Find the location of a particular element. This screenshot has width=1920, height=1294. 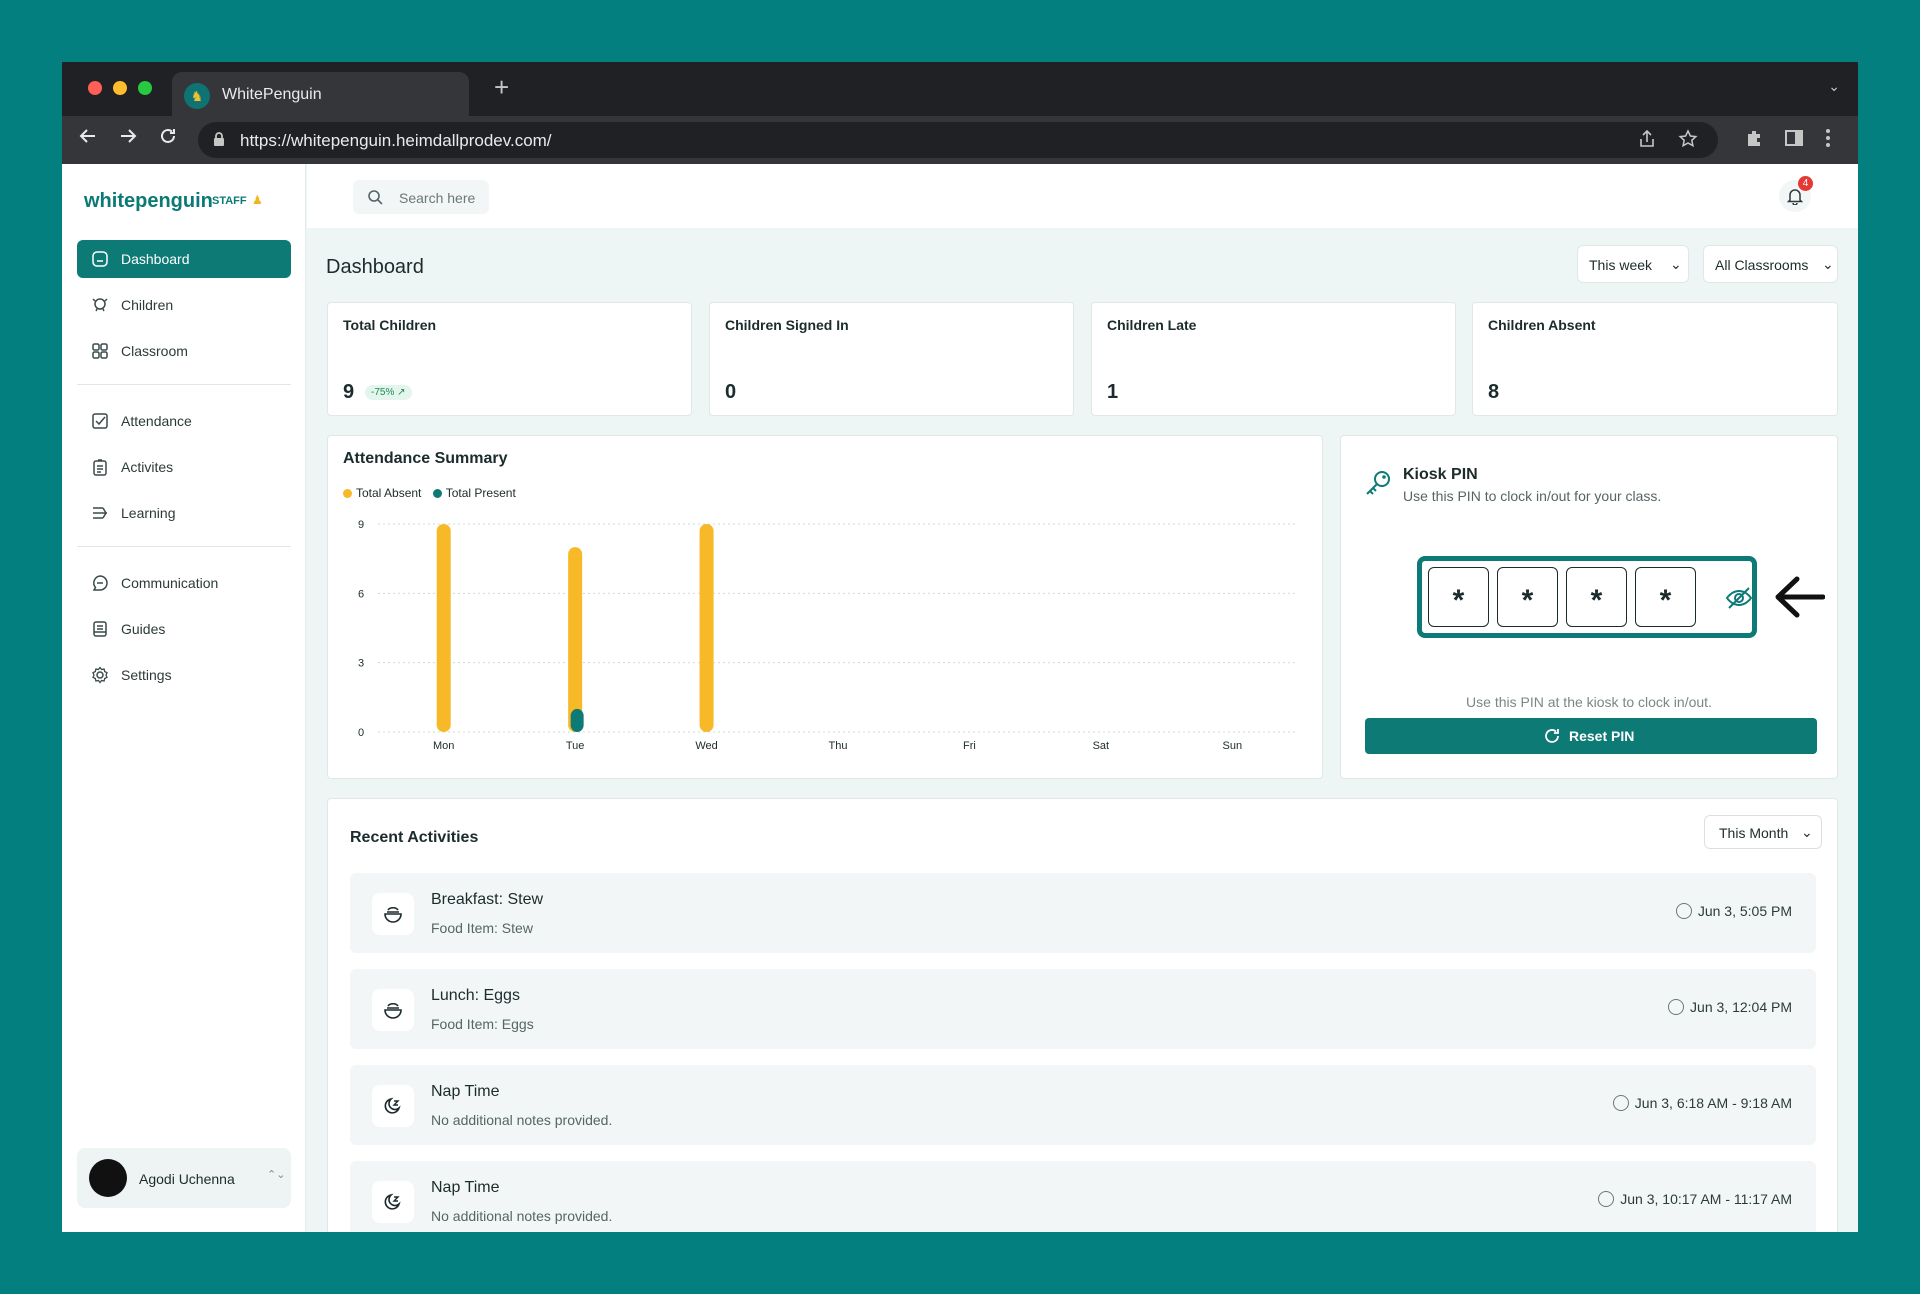

stat-card-total-children: Total Children 9 -75% ↗ is located at coordinates (509, 359).